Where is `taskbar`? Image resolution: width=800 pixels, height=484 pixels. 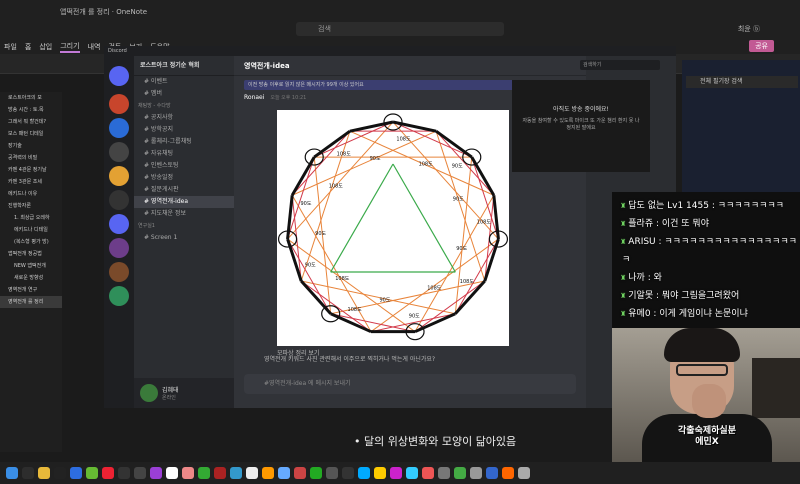
taskbar is located at coordinates (400, 473).